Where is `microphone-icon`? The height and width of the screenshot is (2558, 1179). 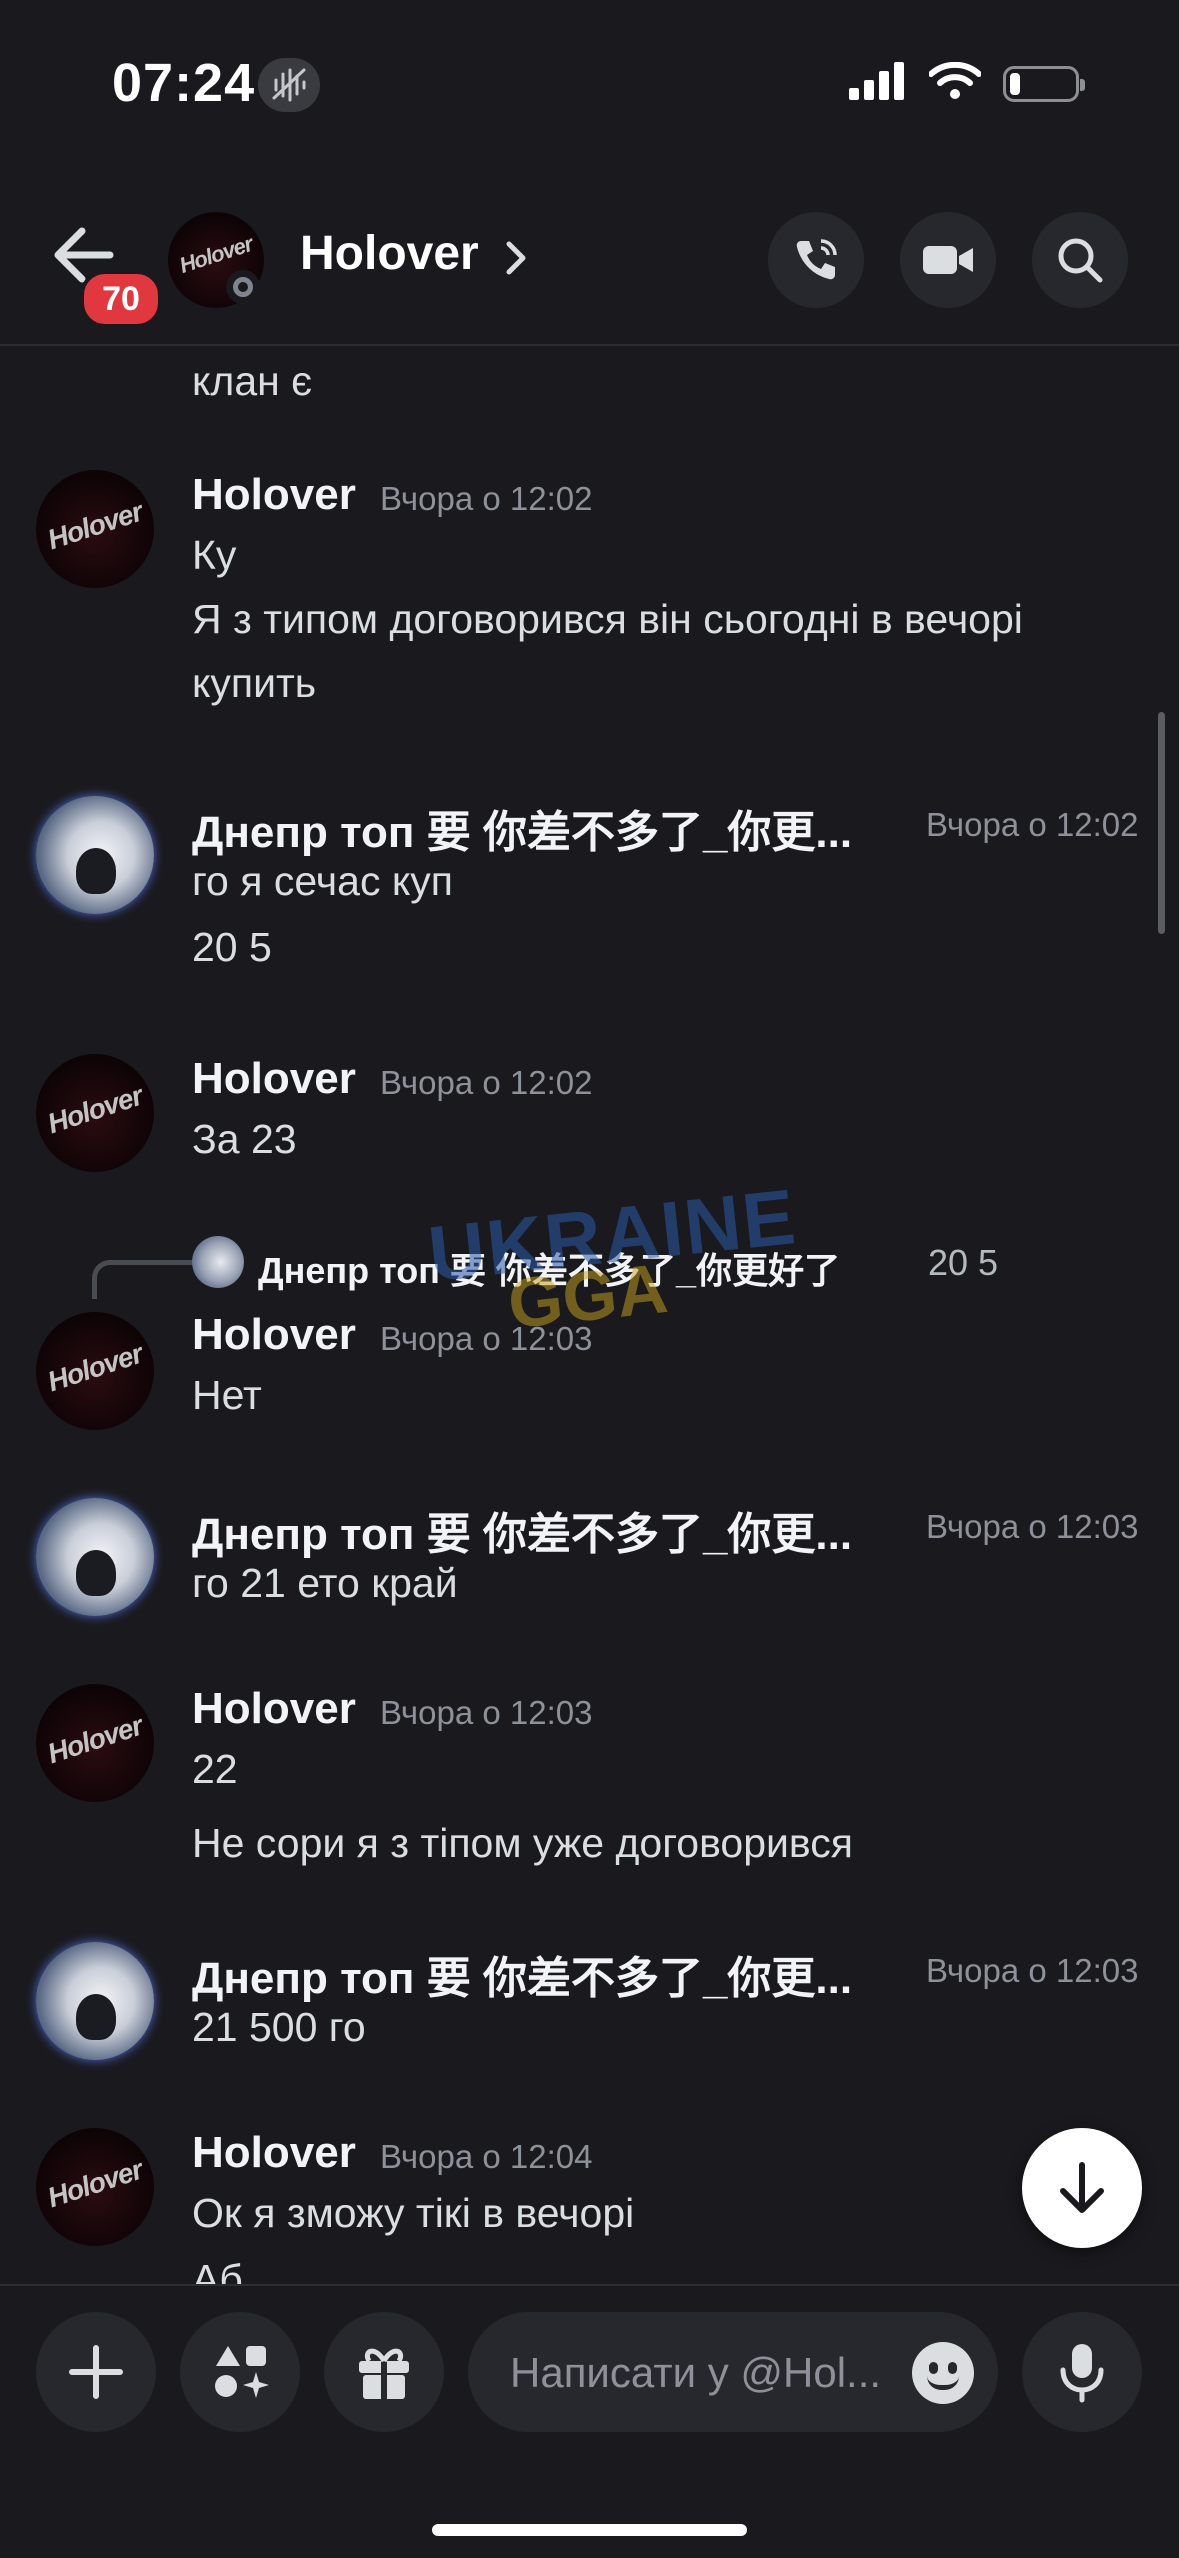
microphone-icon is located at coordinates (1082, 2373).